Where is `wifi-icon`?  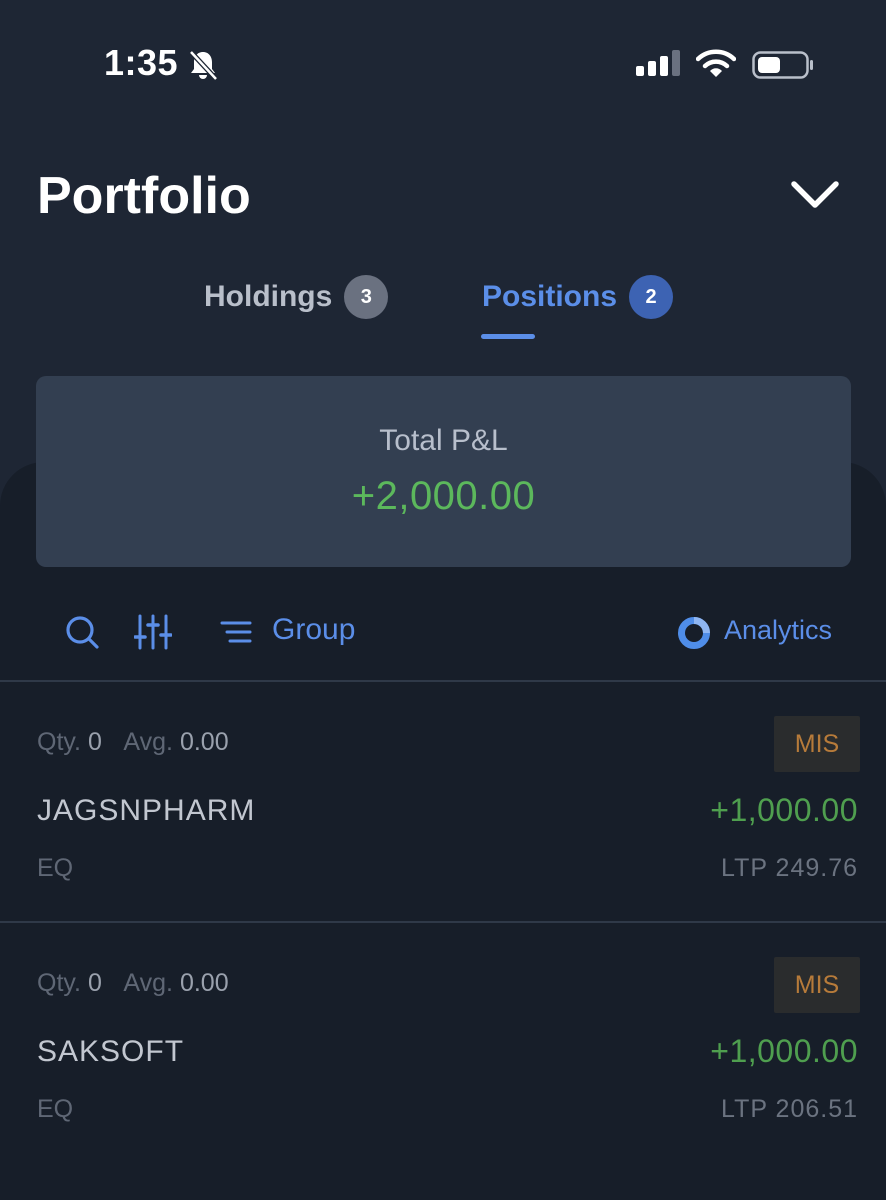
wifi-icon is located at coordinates (716, 63).